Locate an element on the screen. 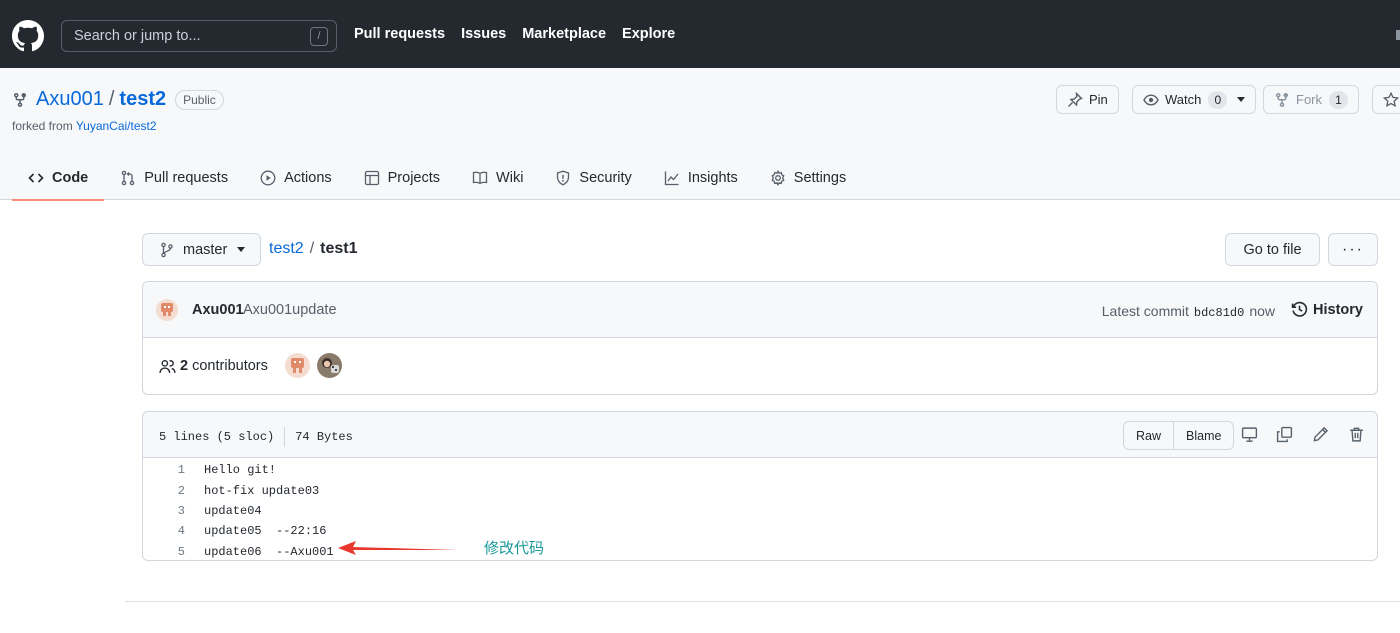 Image resolution: width=1400 pixels, height=633 pixels. chevron-down-icon is located at coordinates (241, 249).